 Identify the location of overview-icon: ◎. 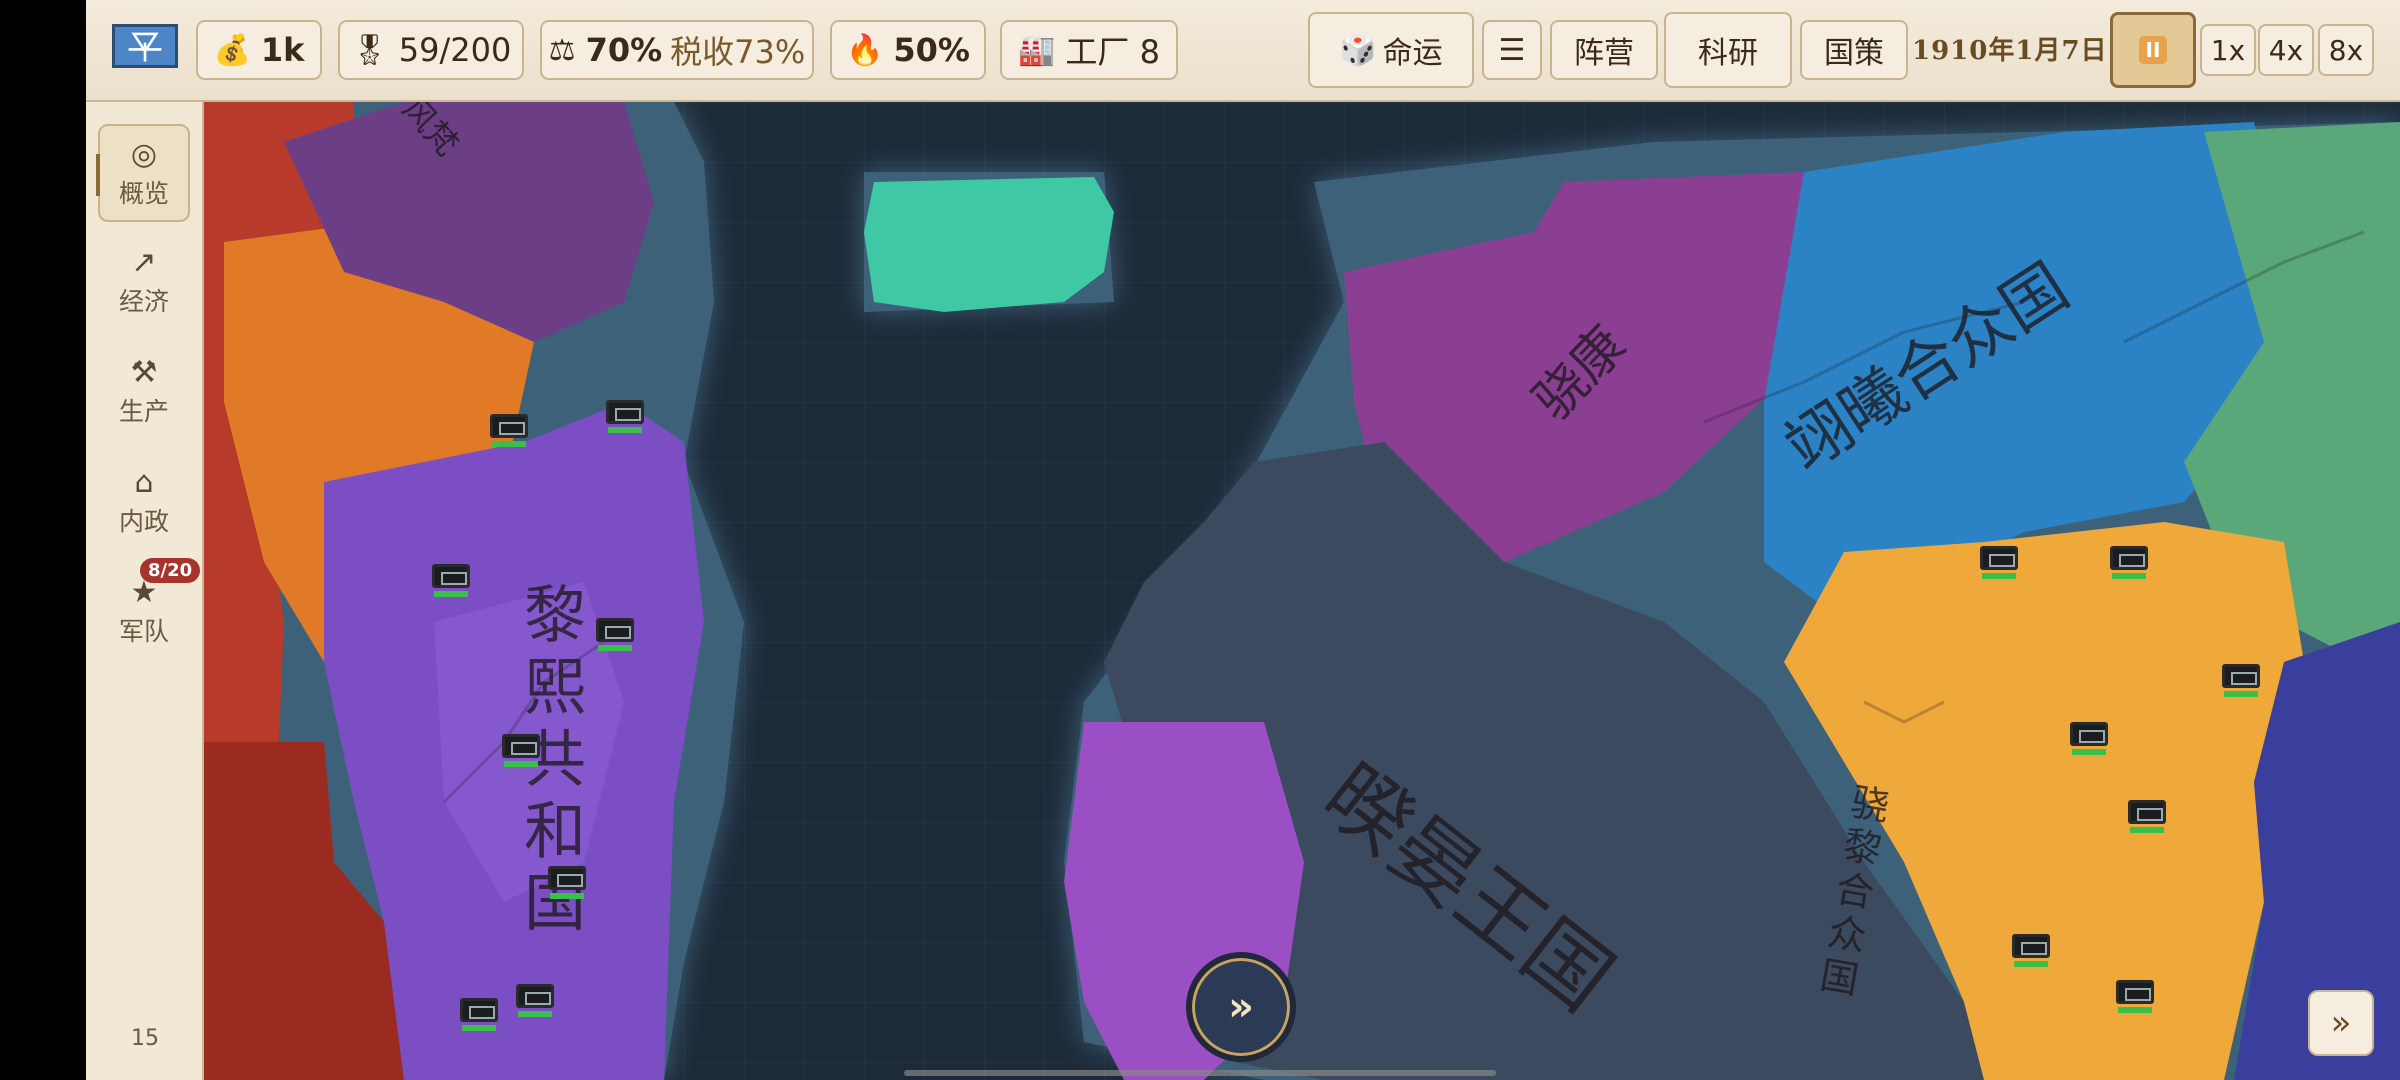
(144, 154).